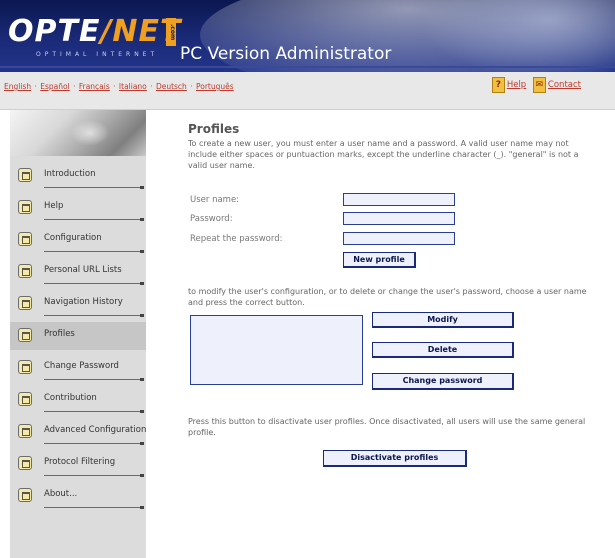  What do you see at coordinates (276, 350) in the screenshot?
I see `user-list` at bounding box center [276, 350].